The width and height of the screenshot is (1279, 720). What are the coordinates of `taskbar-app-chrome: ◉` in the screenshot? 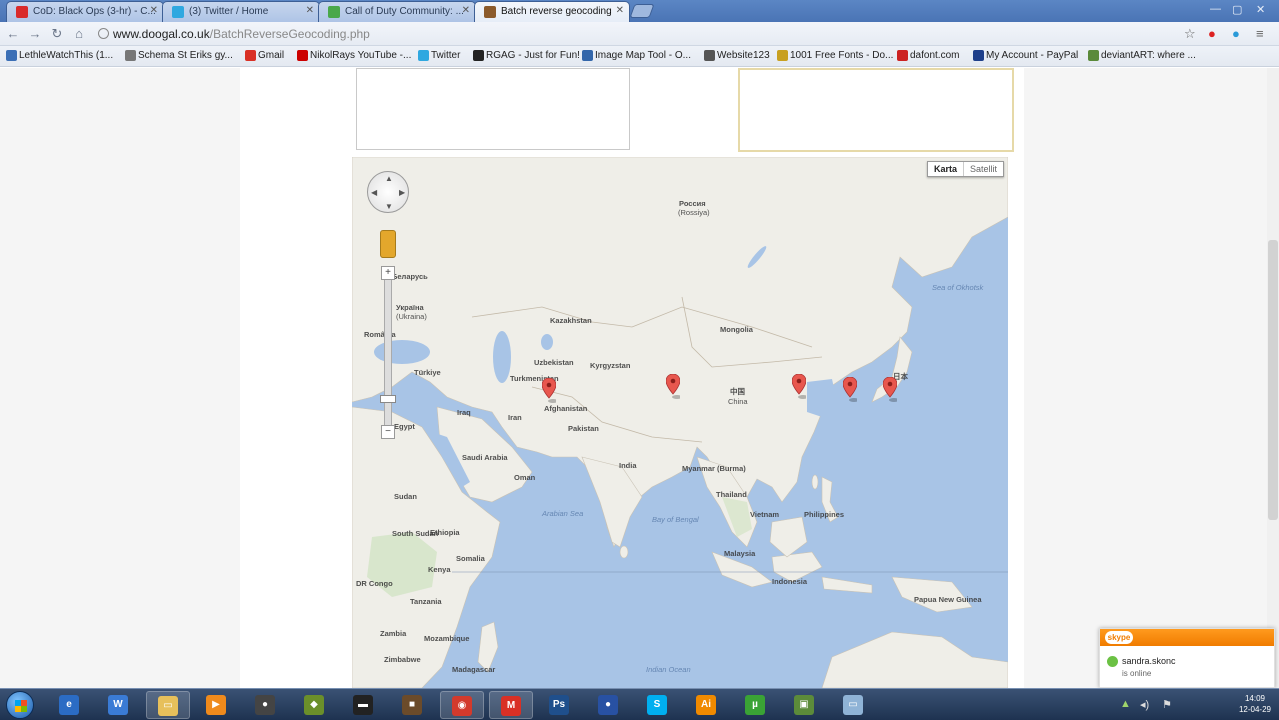 It's located at (462, 705).